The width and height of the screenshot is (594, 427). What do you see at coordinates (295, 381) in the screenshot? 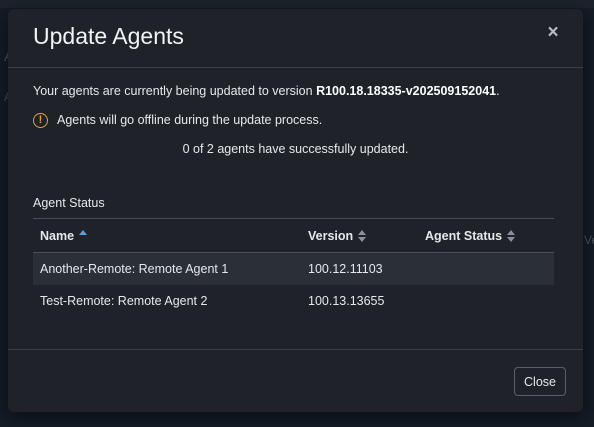
I see `dialog-footer: Close` at bounding box center [295, 381].